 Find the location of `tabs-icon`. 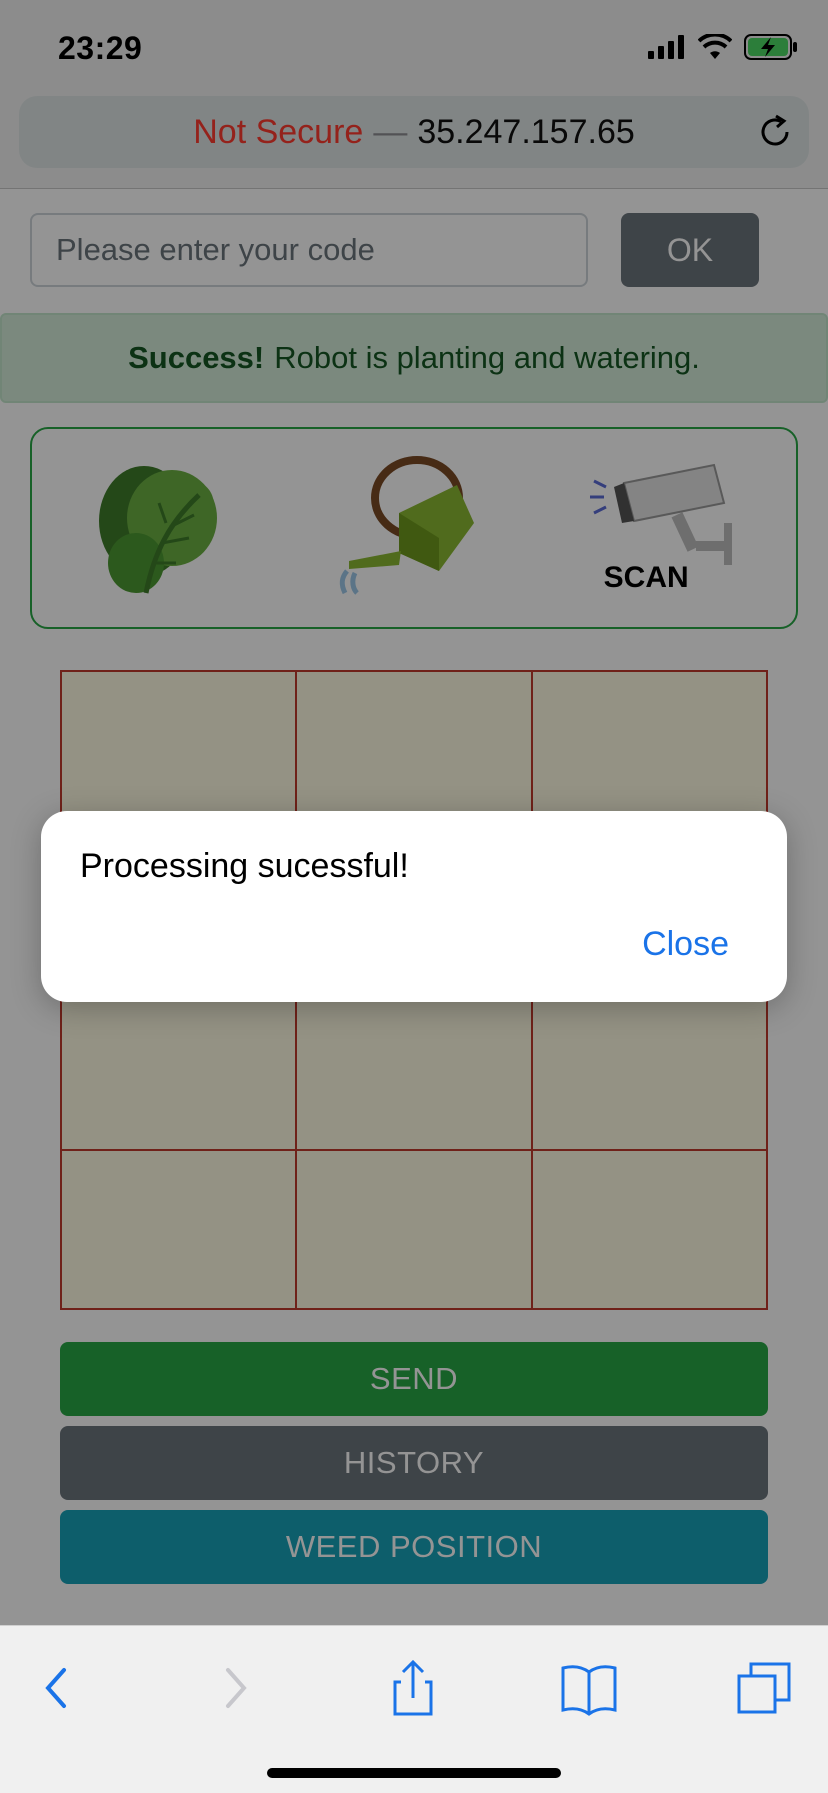

tabs-icon is located at coordinates (765, 1688).